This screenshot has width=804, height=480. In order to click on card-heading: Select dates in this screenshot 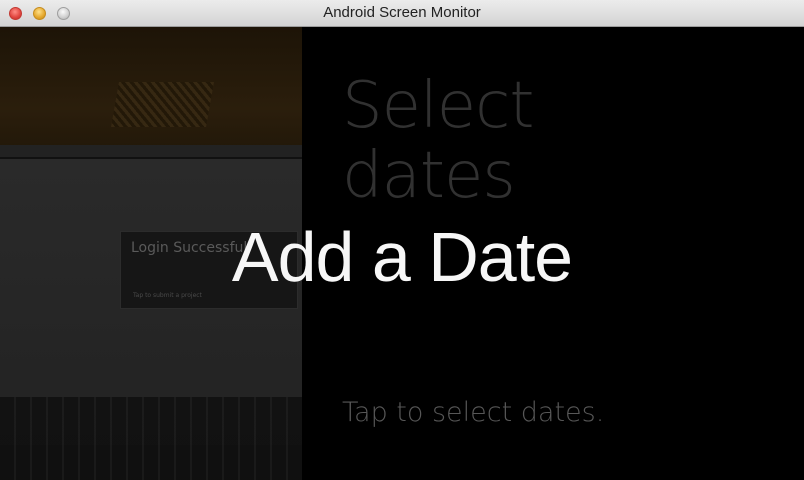, I will do `click(438, 141)`.